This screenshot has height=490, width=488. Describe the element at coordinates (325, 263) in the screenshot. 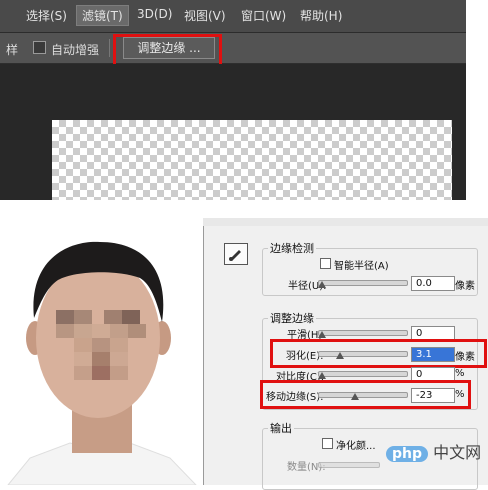

I see `smart-radius-checkbox` at that location.